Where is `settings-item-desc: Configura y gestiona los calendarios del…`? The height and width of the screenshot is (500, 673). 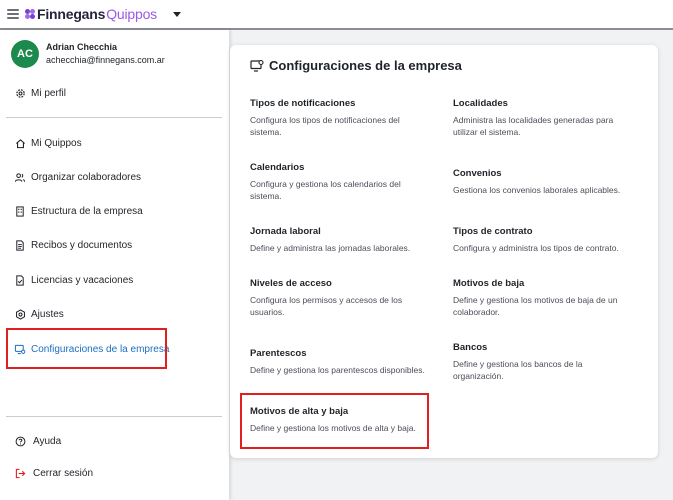 settings-item-desc: Configura y gestiona los calendarios del… is located at coordinates (325, 190).